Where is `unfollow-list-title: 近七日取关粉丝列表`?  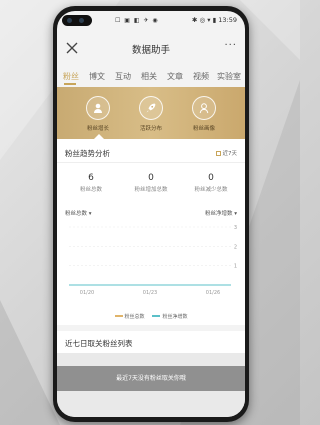 unfollow-list-title: 近七日取关粉丝列表 is located at coordinates (99, 343).